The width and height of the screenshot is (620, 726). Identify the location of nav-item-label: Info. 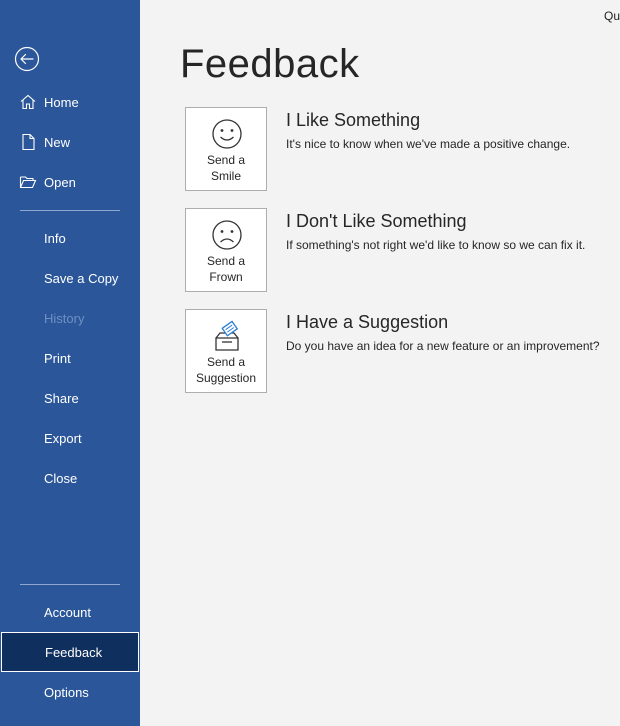
(55, 238).